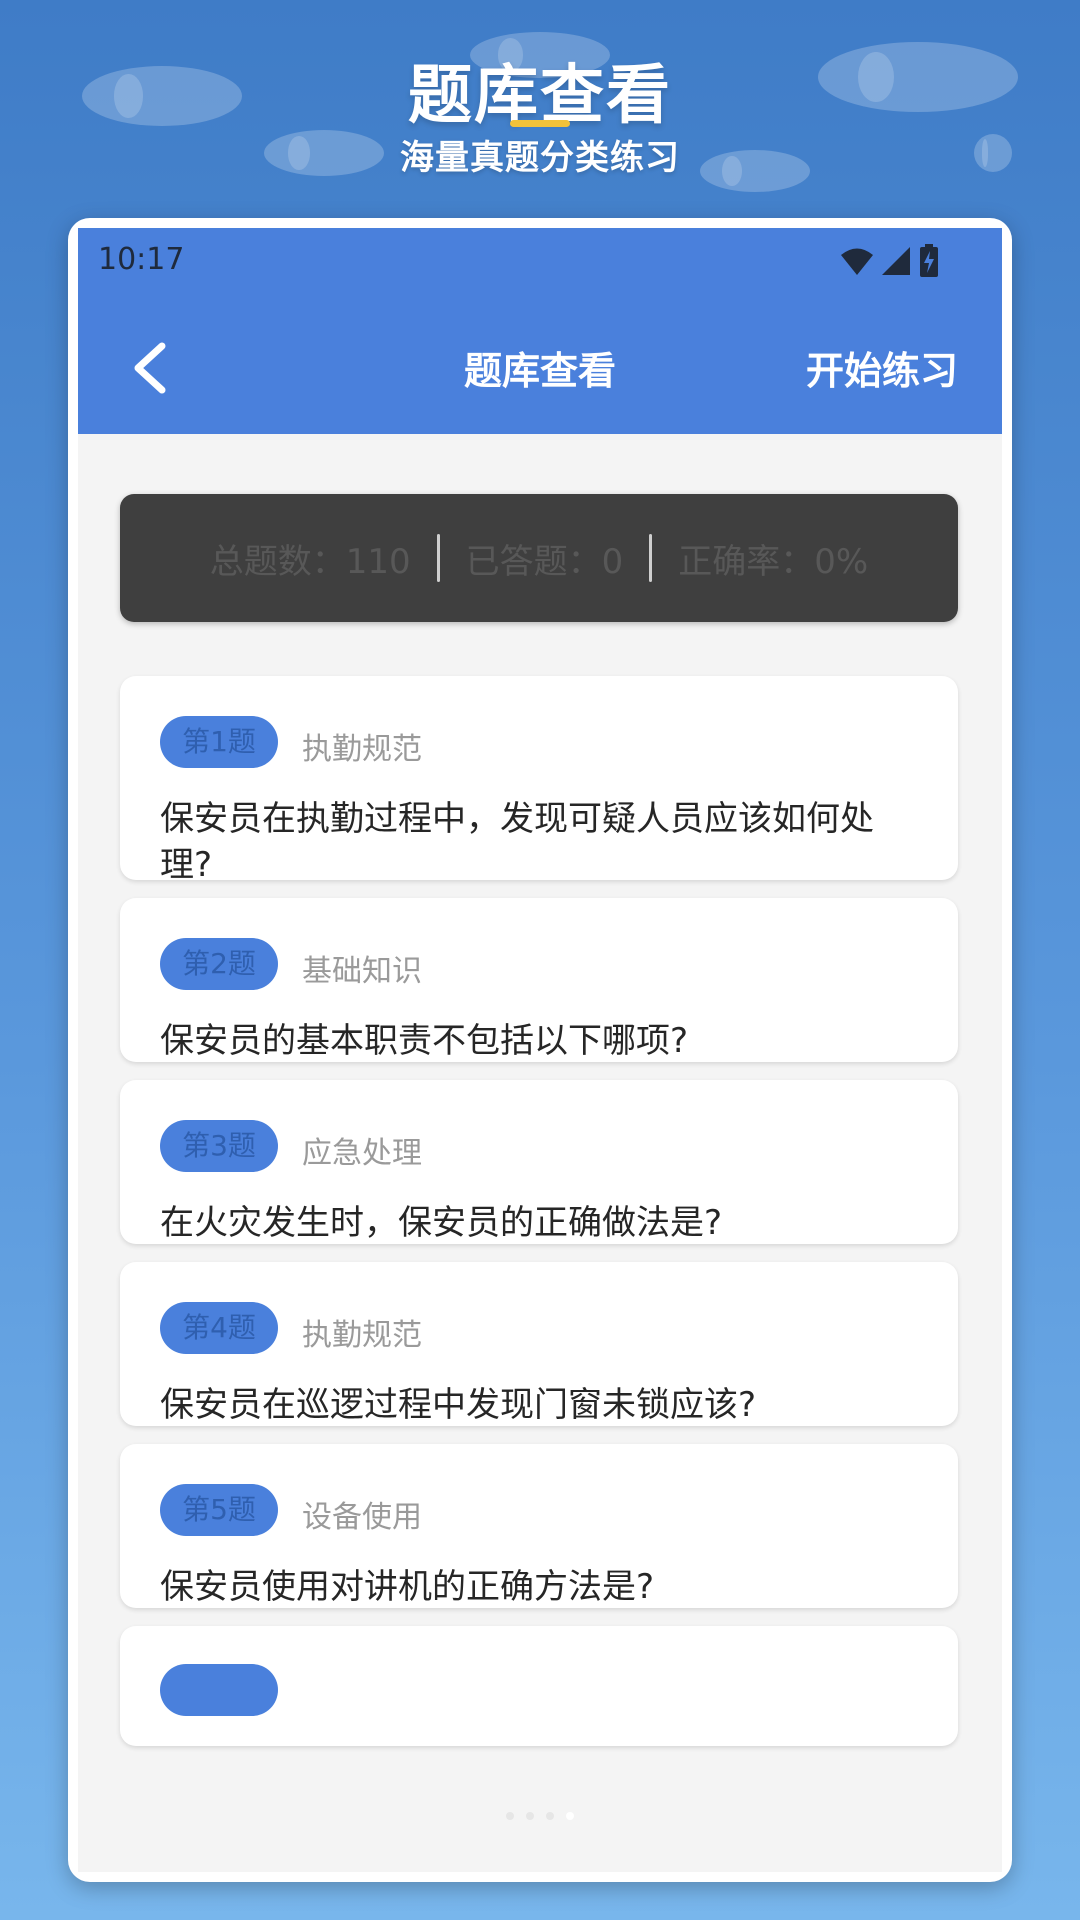 The width and height of the screenshot is (1080, 1920). Describe the element at coordinates (424, 1041) in the screenshot. I see `question-text: 保安员的基本职责不包括以下哪项?` at that location.